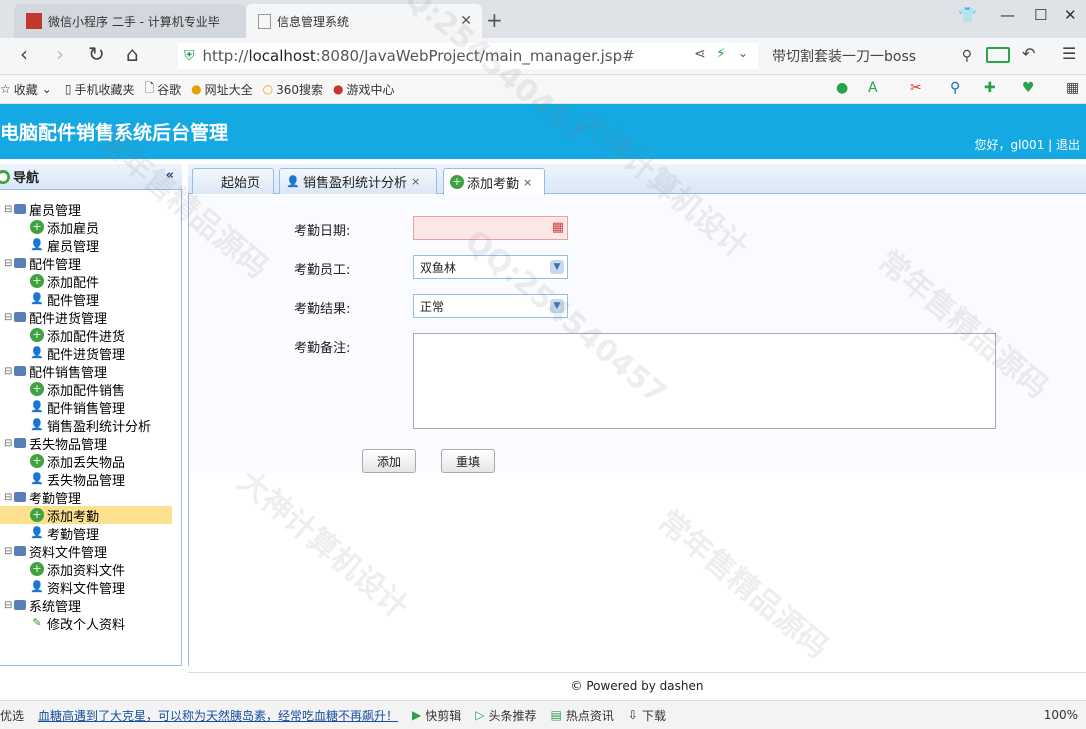  Describe the element at coordinates (91, 299) in the screenshot. I see `tree-item-part-manage: 👤 配件管理` at that location.